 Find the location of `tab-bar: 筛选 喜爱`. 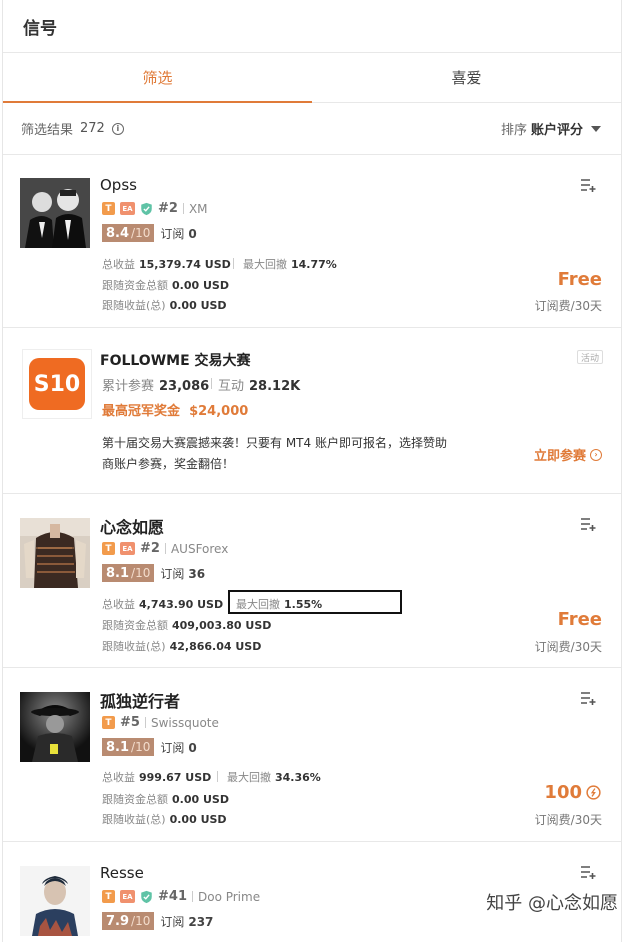

tab-bar: 筛选 喜爱 is located at coordinates (312, 78).